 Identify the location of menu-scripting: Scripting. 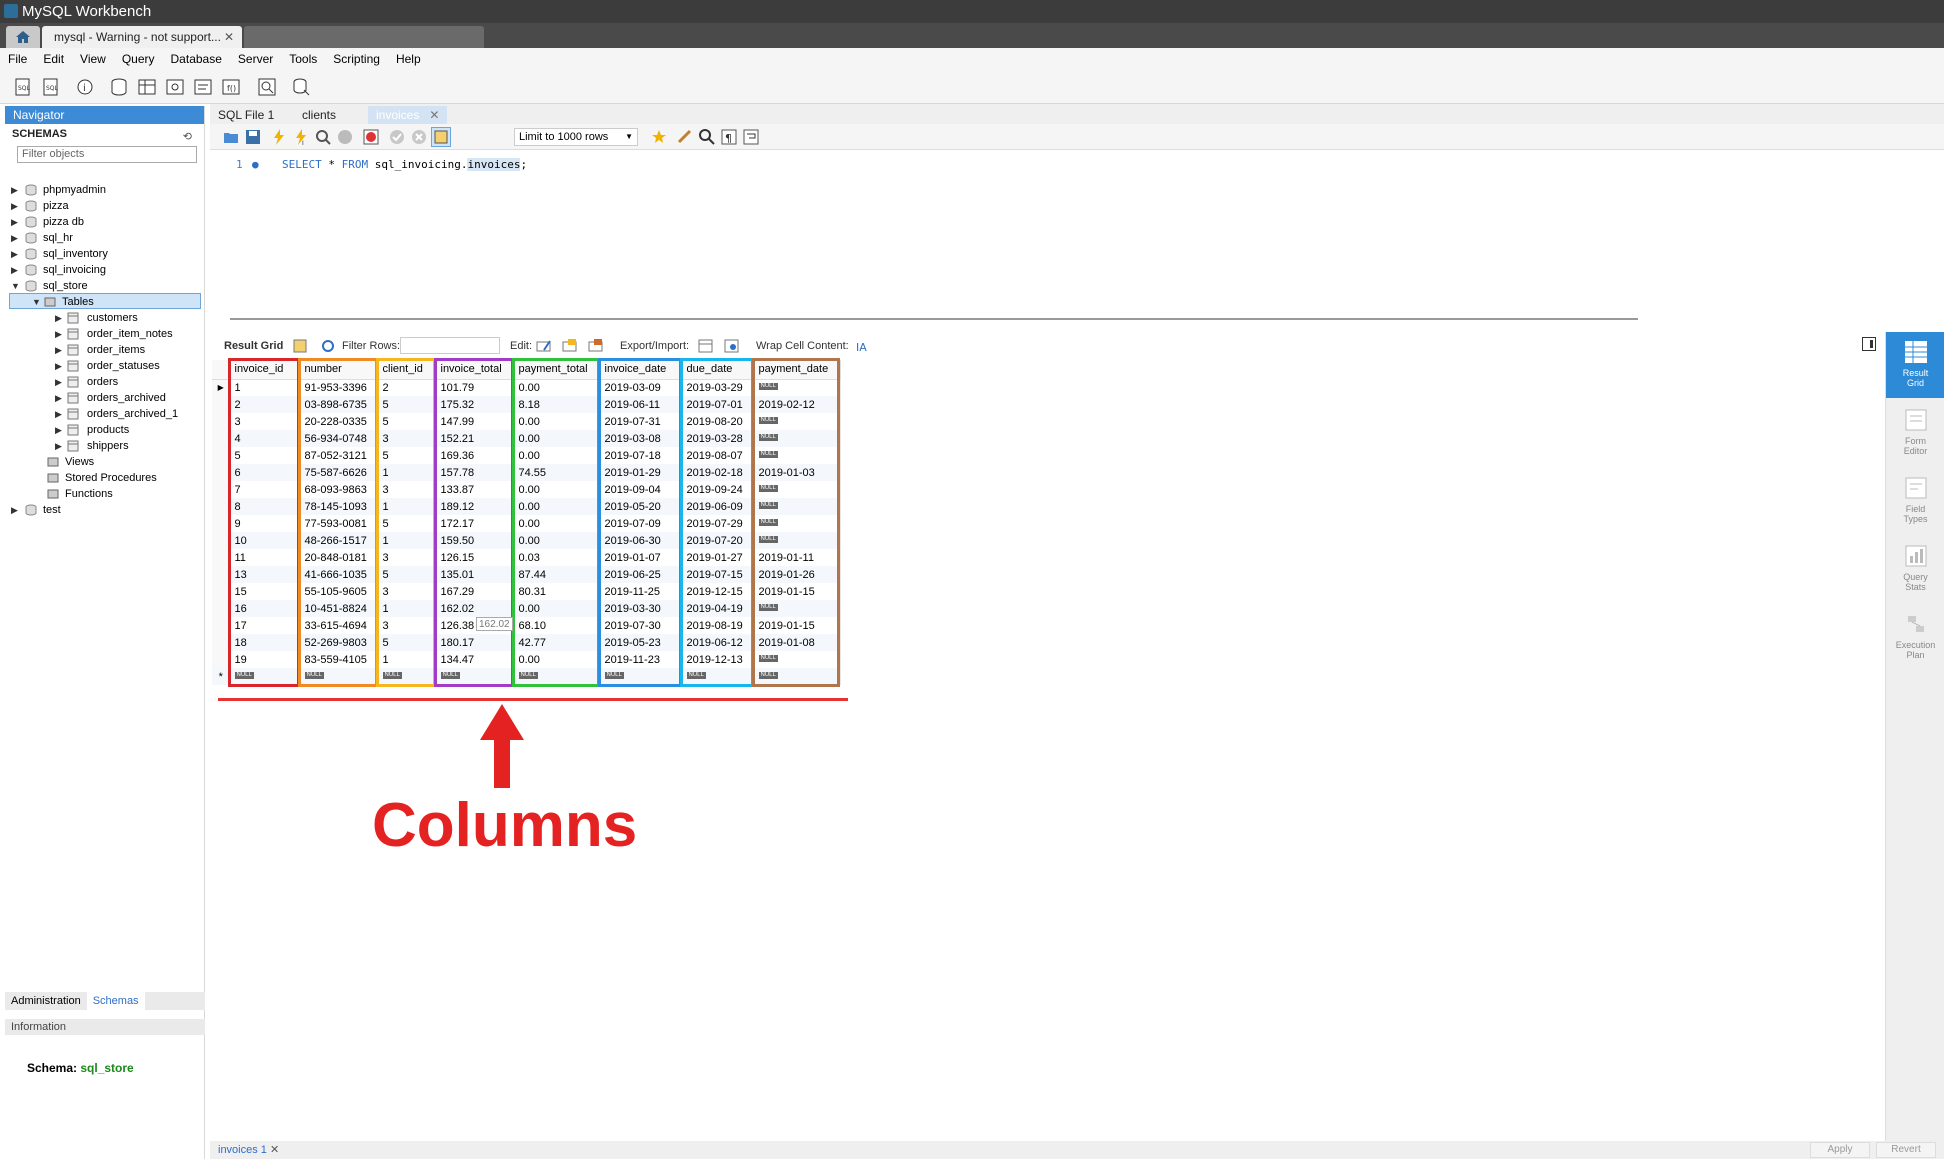
(356, 57).